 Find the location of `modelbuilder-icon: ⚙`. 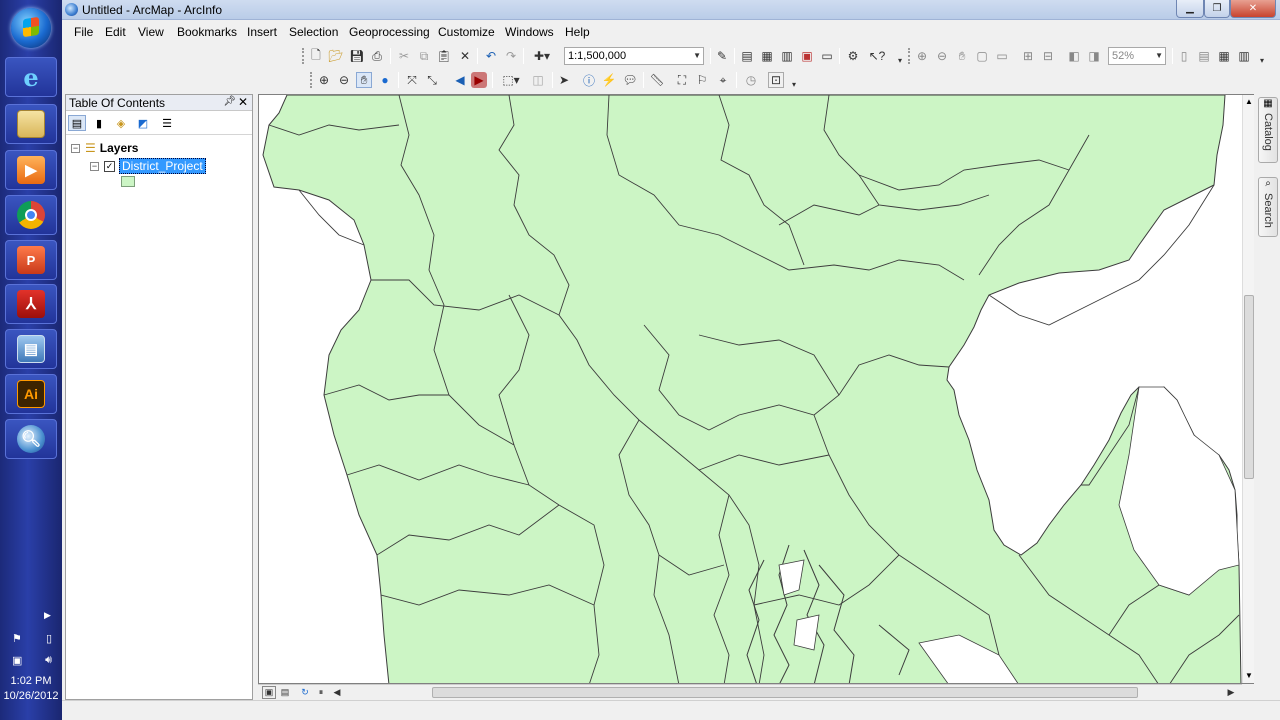

modelbuilder-icon: ⚙ is located at coordinates (853, 56).